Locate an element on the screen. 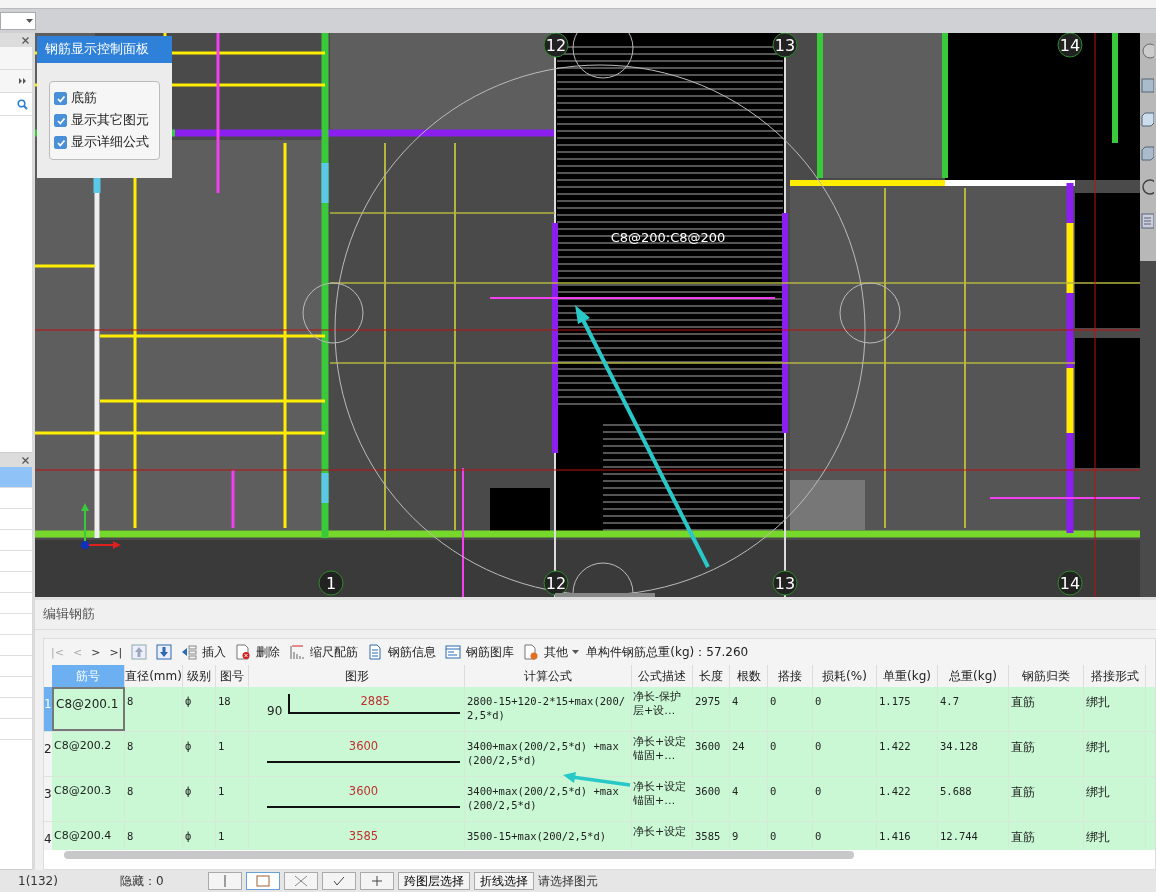  navigation-button: > is located at coordinates (96, 652).